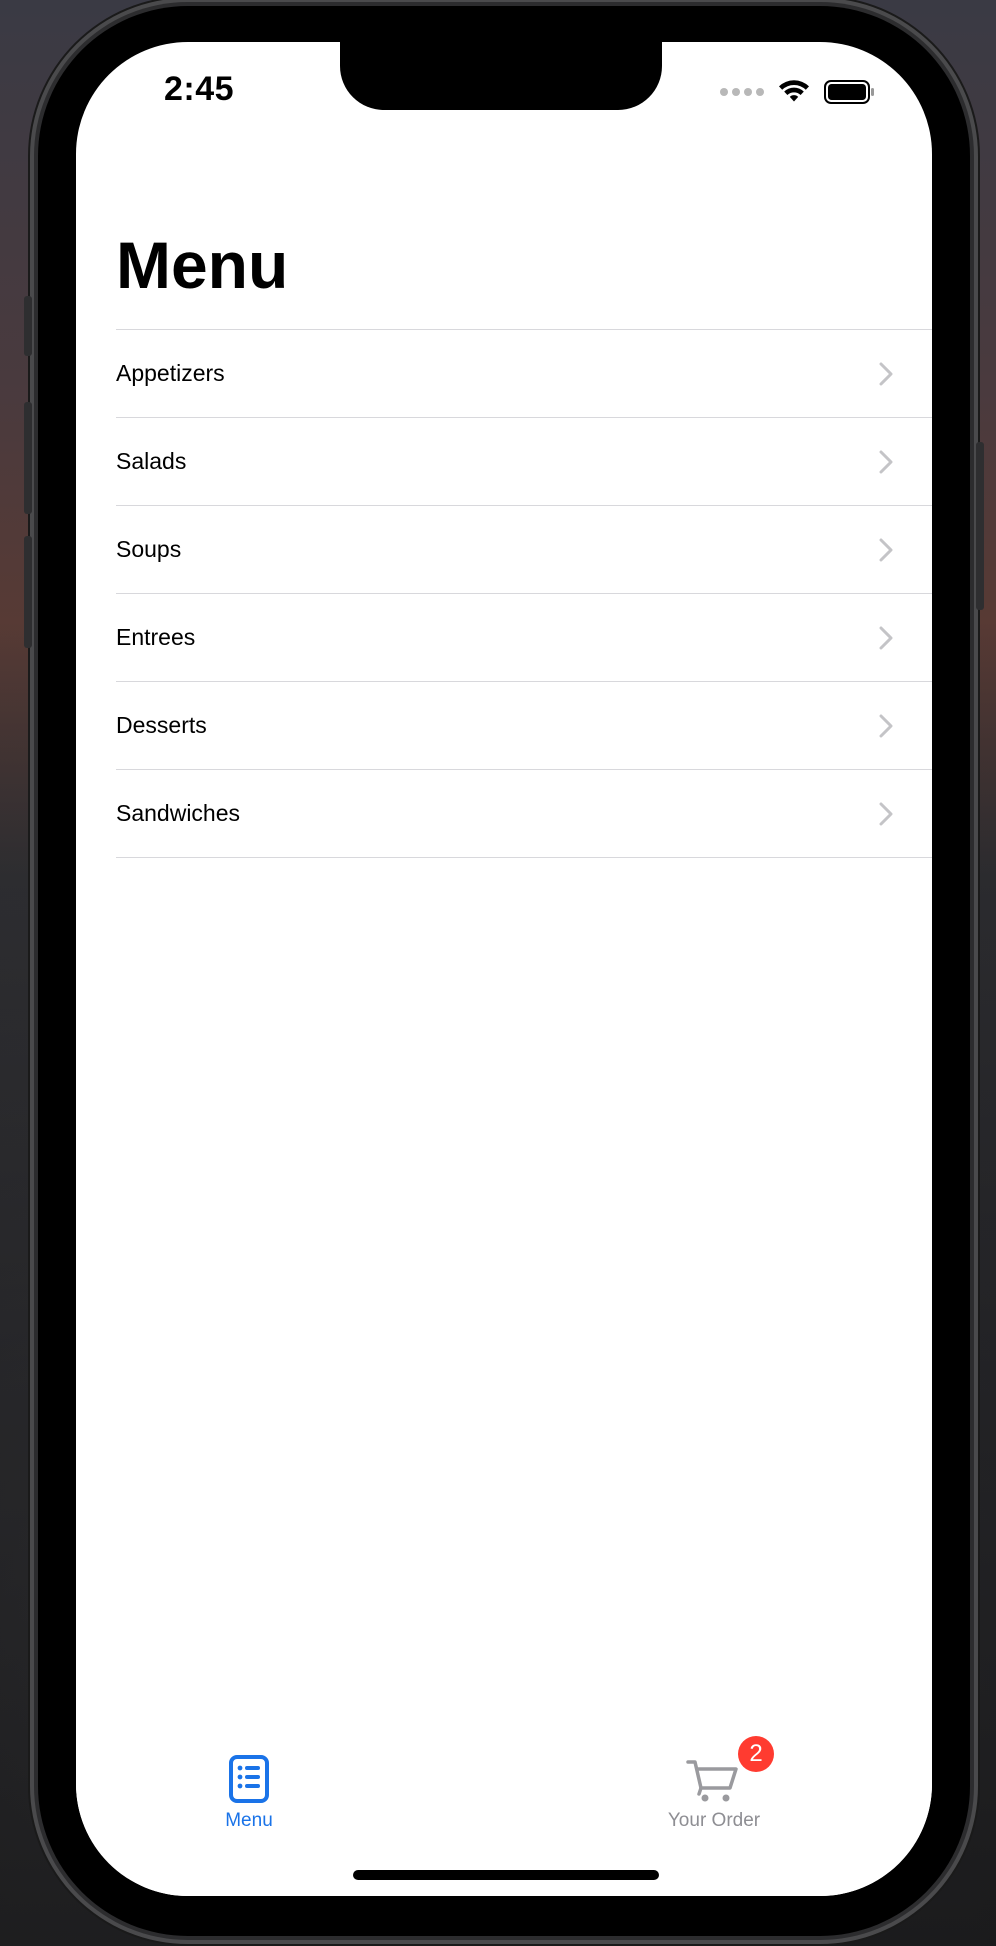  I want to click on menu-row-desserts: Desserts, so click(524, 726).